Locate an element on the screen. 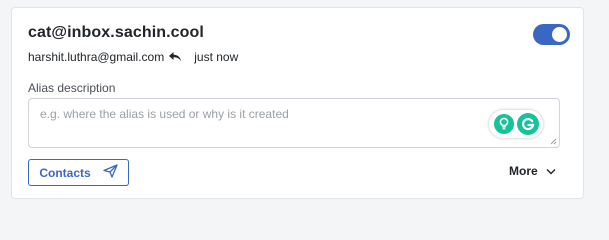  grammarly-icon is located at coordinates (527, 124).